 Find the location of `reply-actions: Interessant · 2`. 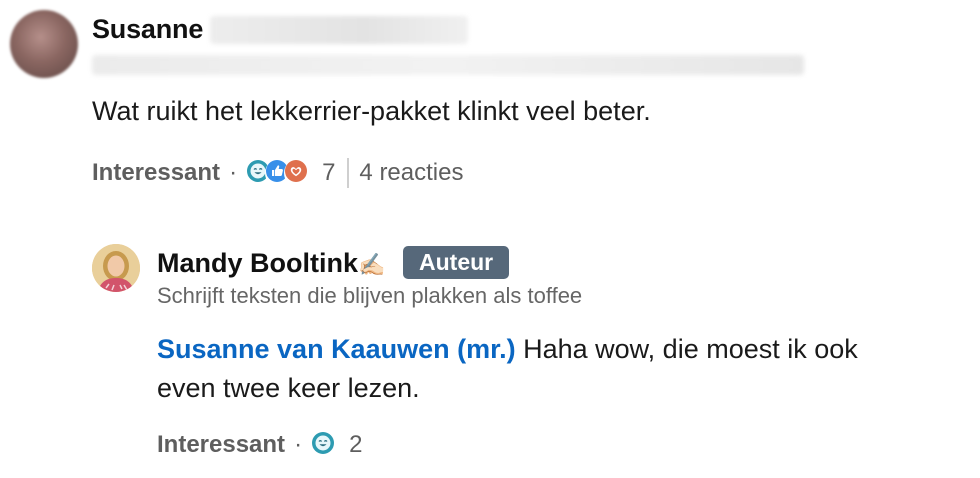

reply-actions: Interessant · 2 is located at coordinates (259, 445).